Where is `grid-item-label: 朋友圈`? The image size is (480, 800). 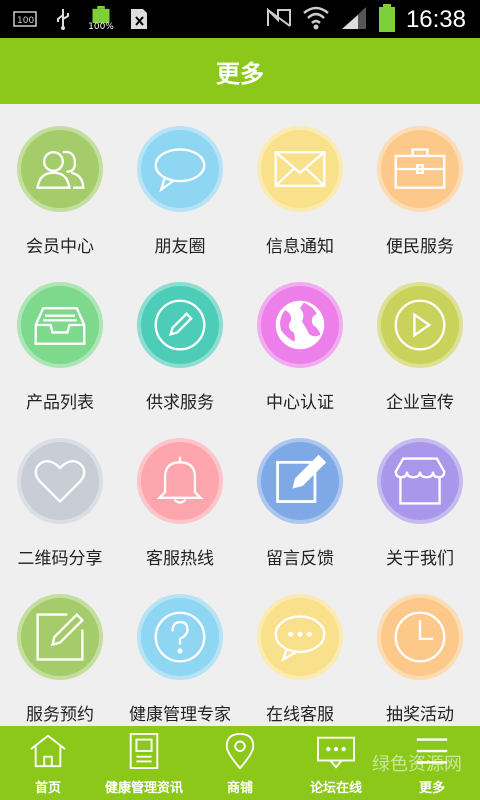 grid-item-label: 朋友圈 is located at coordinates (180, 247).